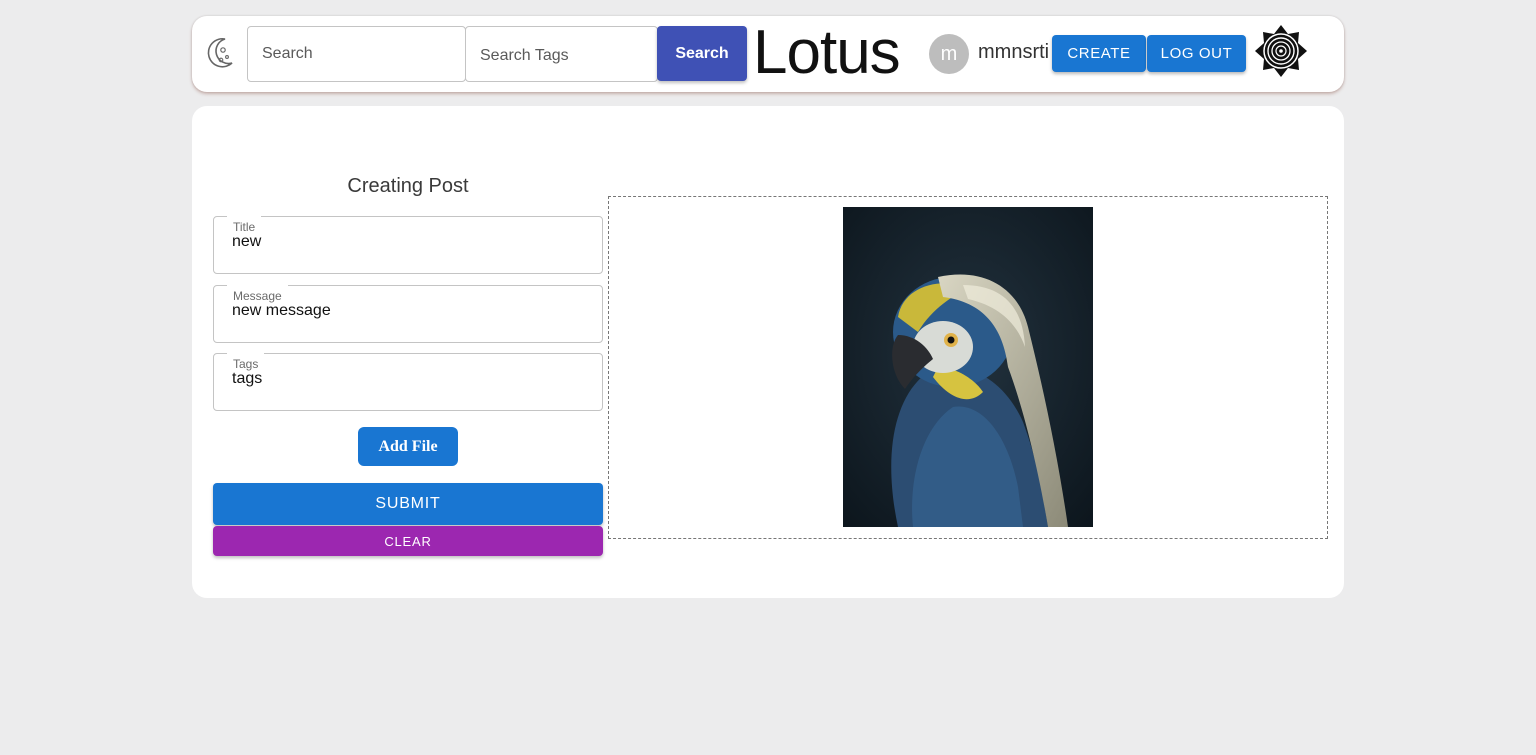  I want to click on tags-field: Tags tags, so click(408, 381).